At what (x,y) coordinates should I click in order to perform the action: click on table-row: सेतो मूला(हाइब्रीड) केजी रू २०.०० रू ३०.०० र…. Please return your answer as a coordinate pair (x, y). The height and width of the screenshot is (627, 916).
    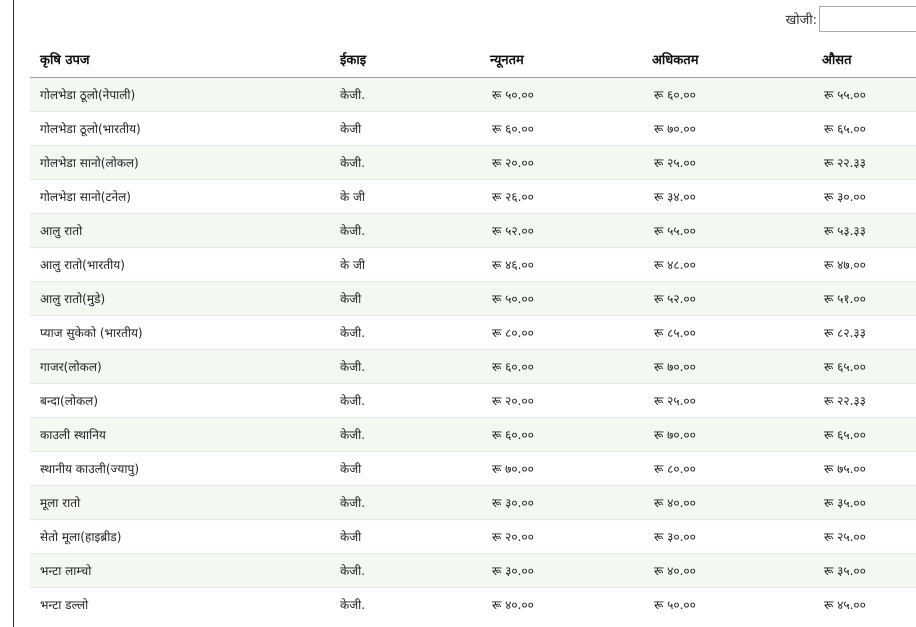
    Looking at the image, I should click on (473, 536).